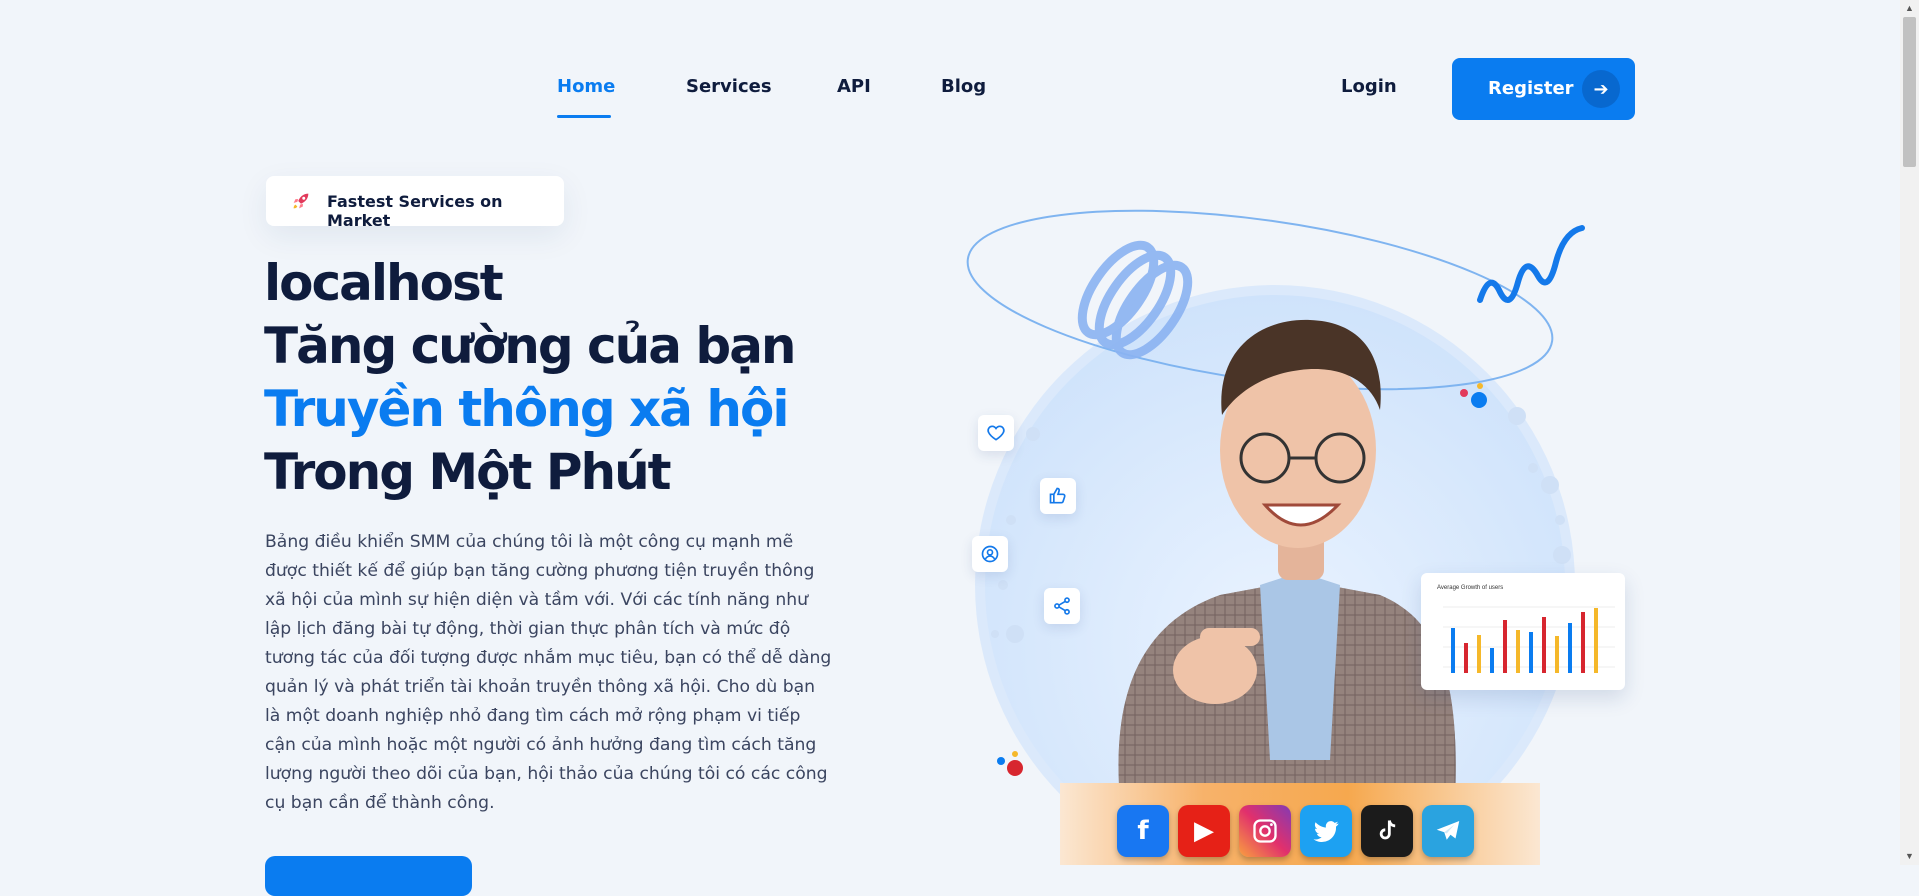  I want to click on tiktok-icon, so click(1387, 831).